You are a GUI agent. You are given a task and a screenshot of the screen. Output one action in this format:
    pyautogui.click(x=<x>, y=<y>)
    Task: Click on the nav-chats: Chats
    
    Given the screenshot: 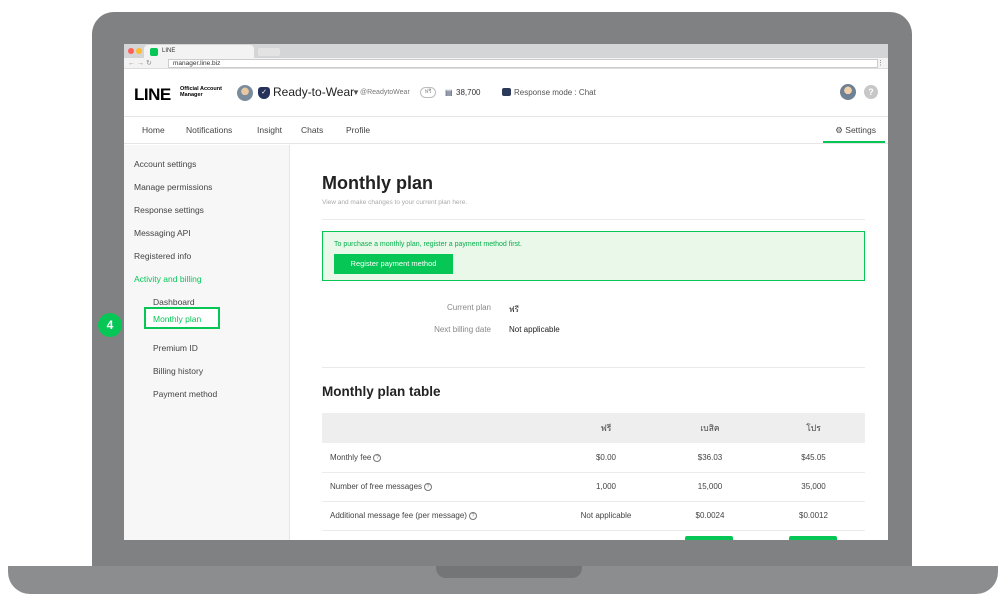 What is the action you would take?
    pyautogui.click(x=312, y=130)
    